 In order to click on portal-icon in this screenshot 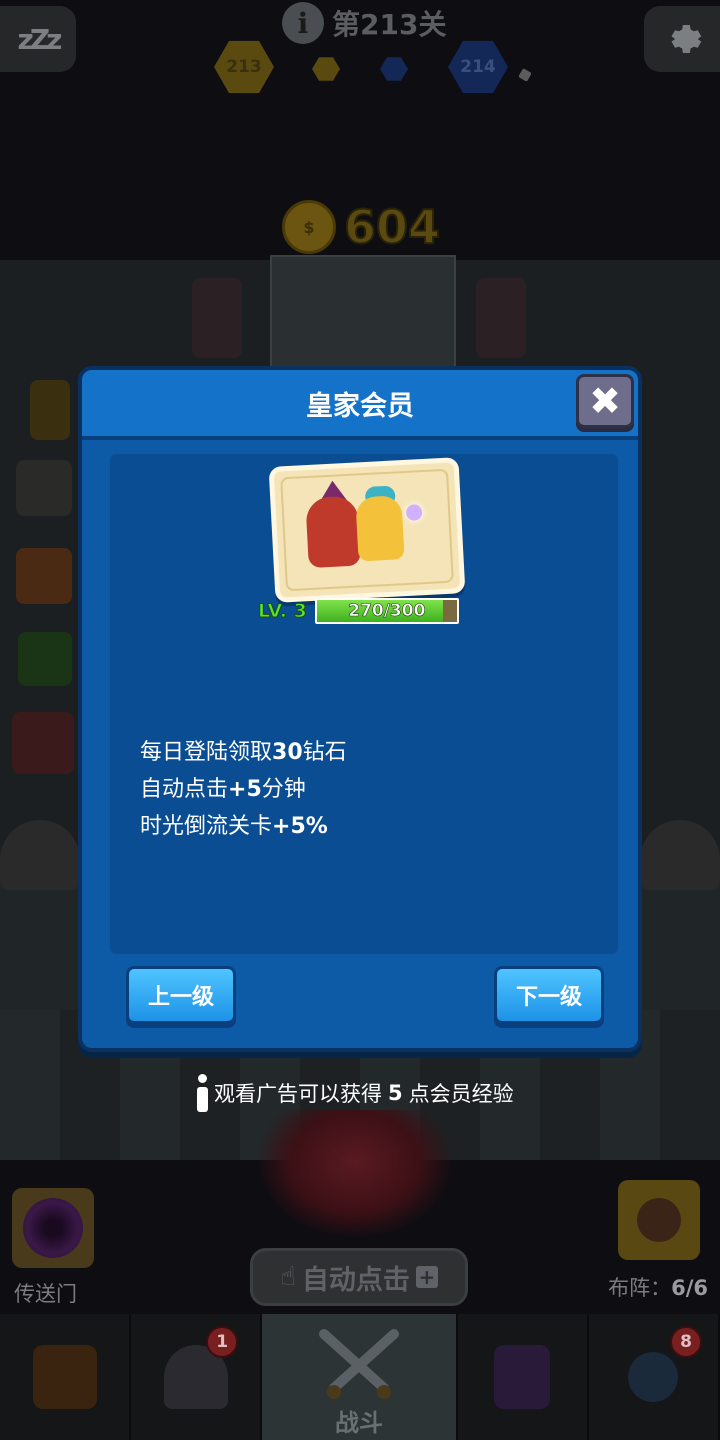, I will do `click(53, 1228)`.